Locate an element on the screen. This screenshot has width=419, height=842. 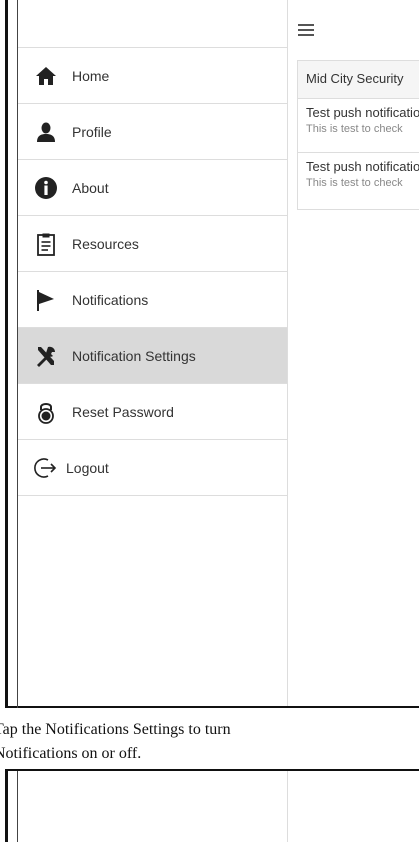
sidebar-item-reset-password: Reset Password is located at coordinates (152, 412).